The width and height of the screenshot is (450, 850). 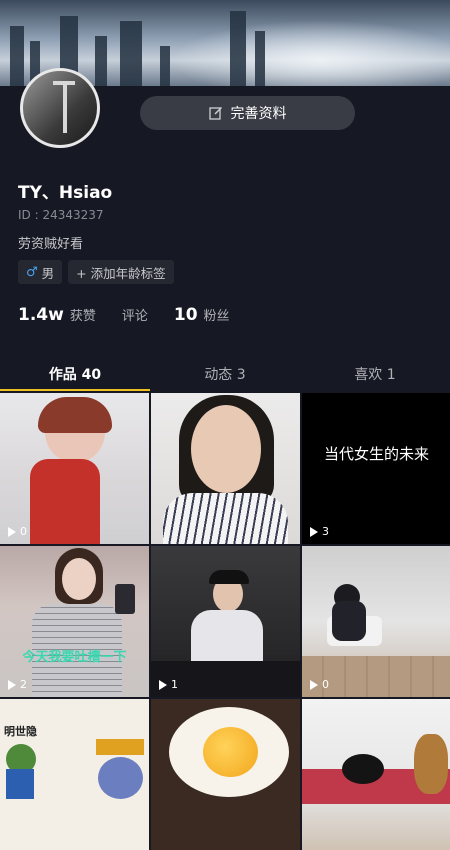 What do you see at coordinates (83, 314) in the screenshot?
I see `likes-label: 获赞` at bounding box center [83, 314].